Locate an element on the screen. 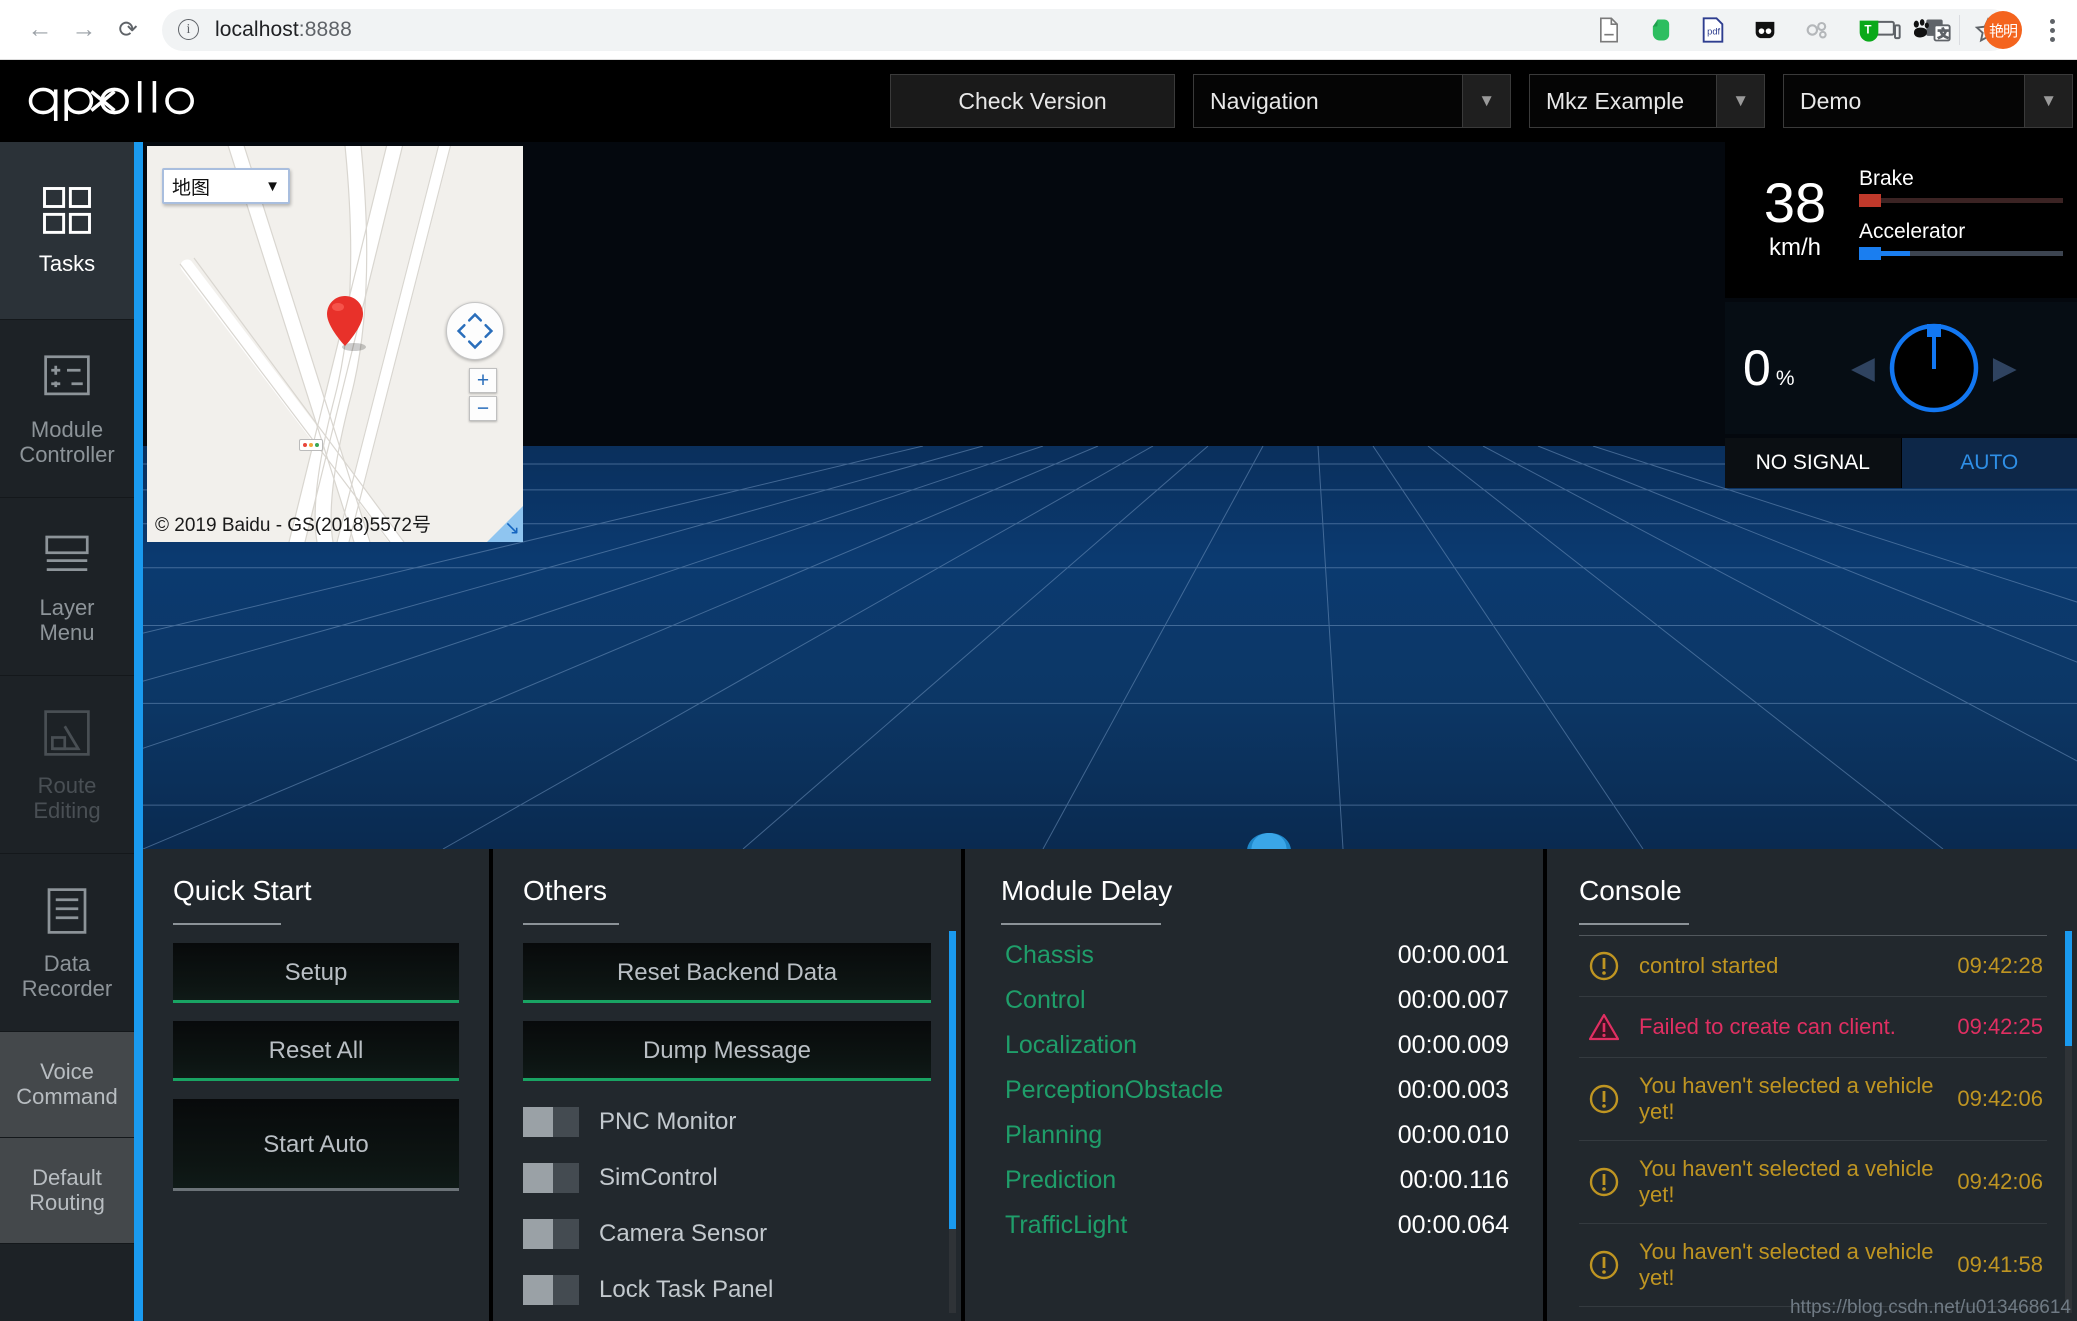  url-text: localhost:8888 is located at coordinates (283, 29).